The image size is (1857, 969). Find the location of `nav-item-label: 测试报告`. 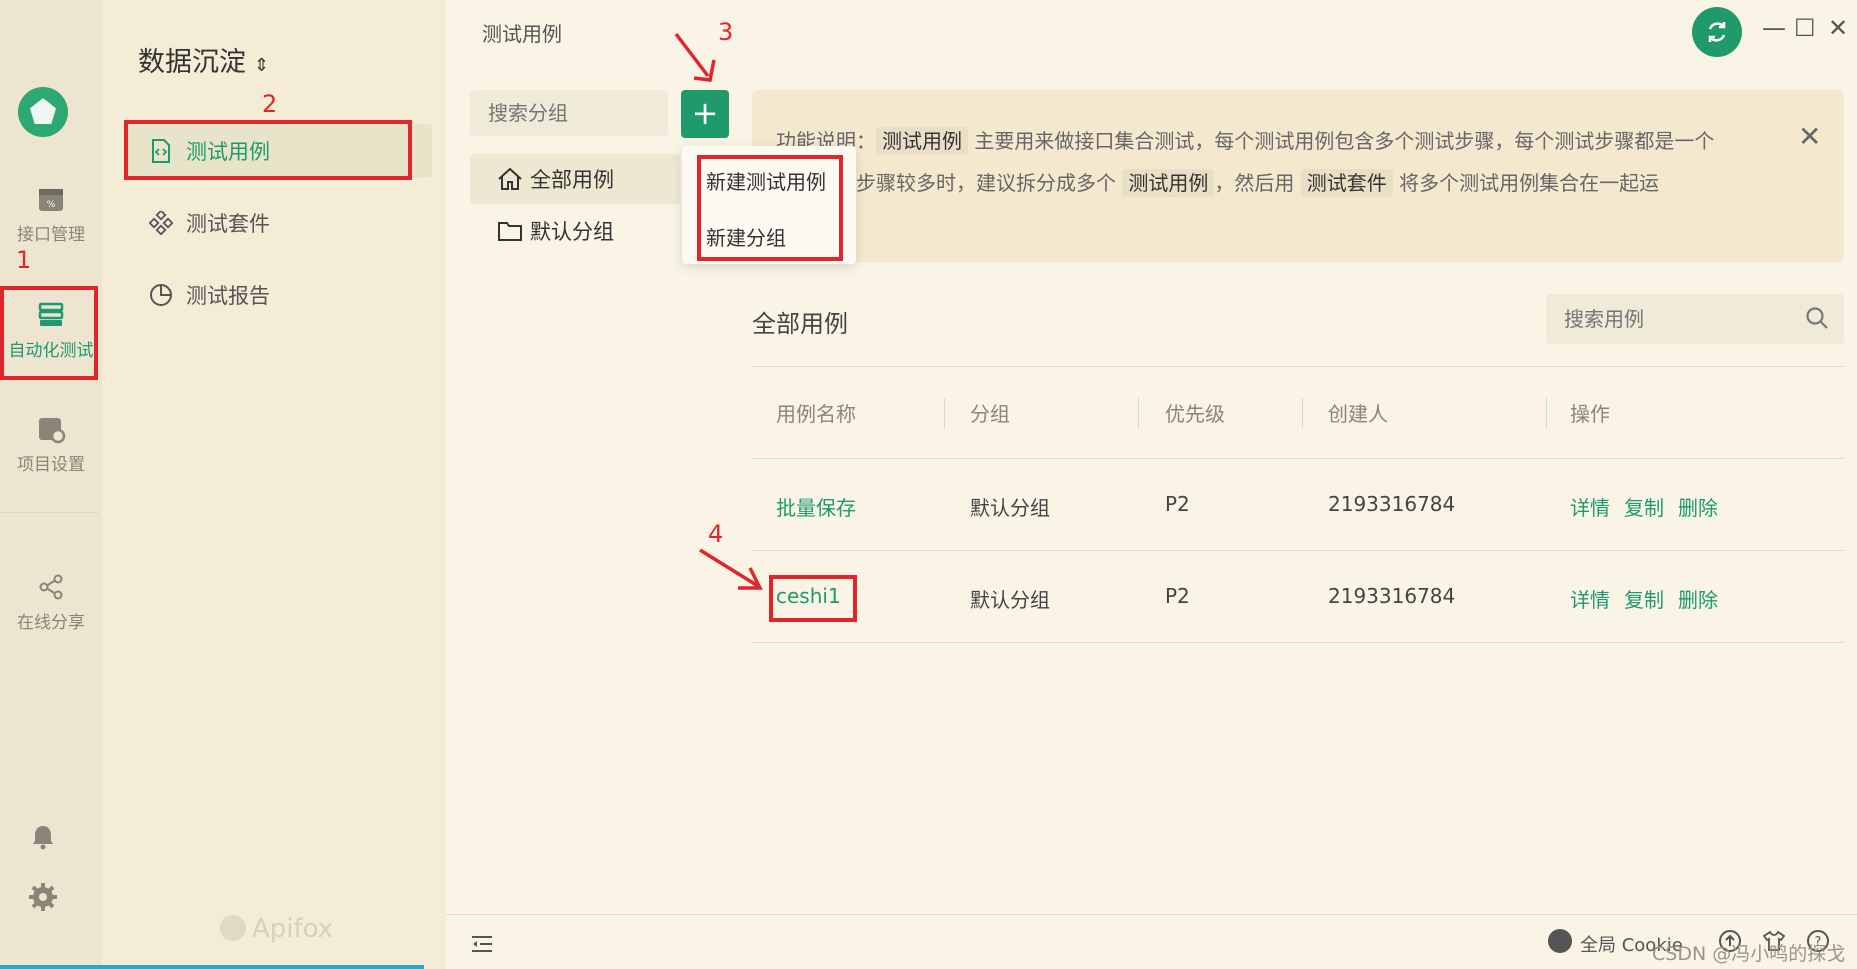

nav-item-label: 测试报告 is located at coordinates (228, 296).